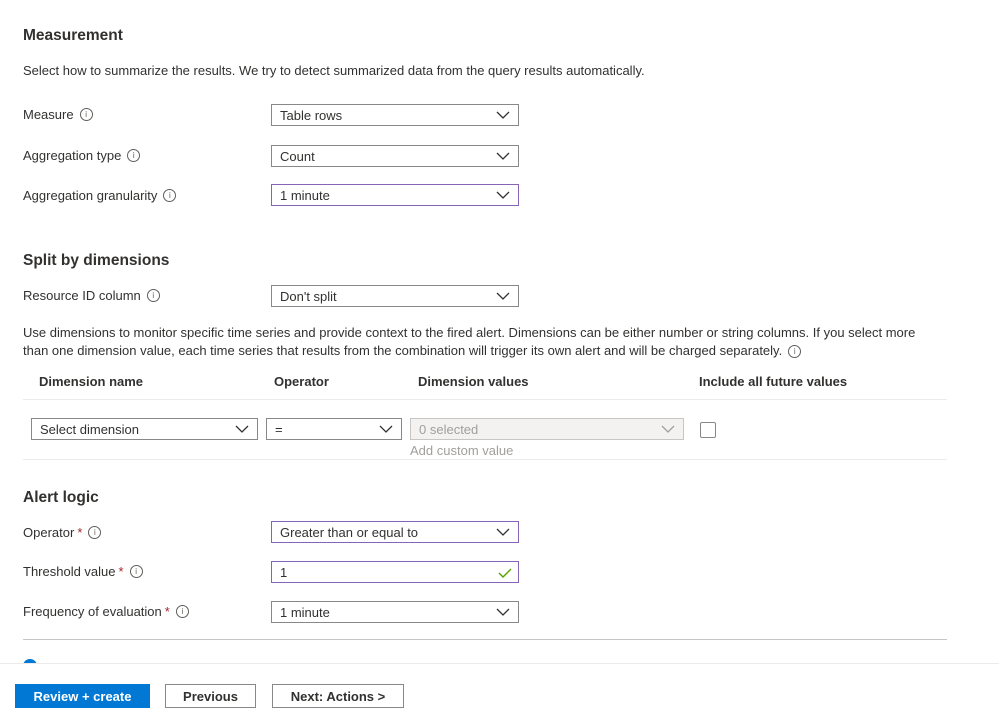 The height and width of the screenshot is (708, 999). I want to click on include-future-values-checkbox, so click(708, 430).